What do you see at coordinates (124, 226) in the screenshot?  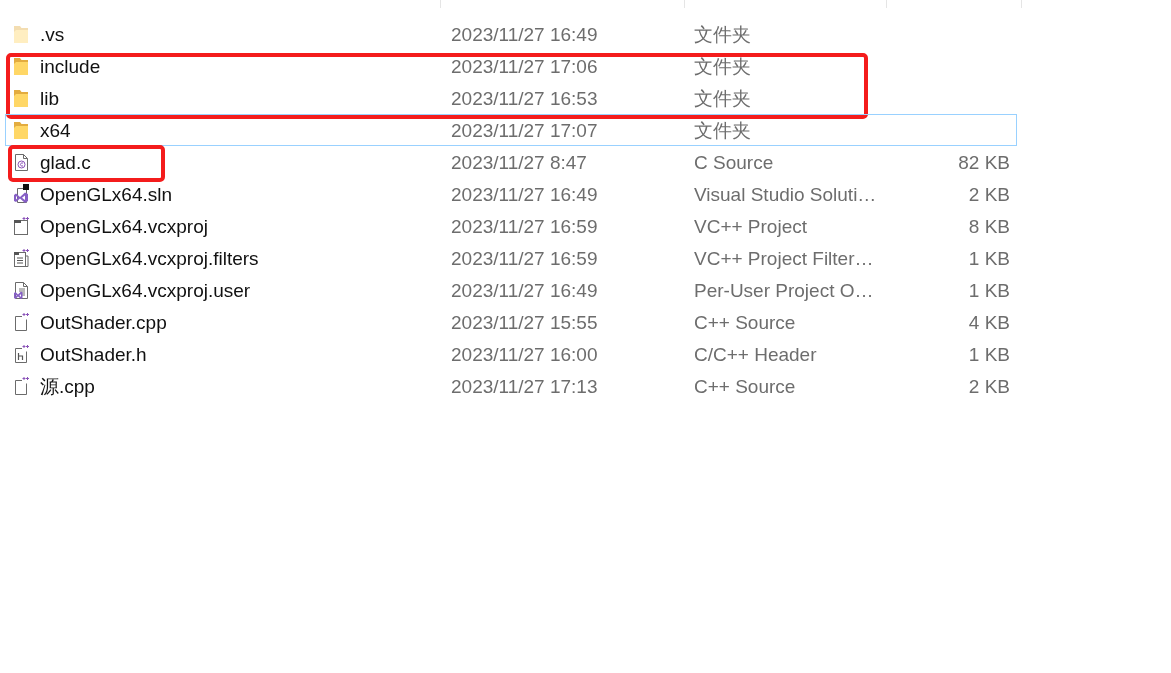 I see `file-name: OpenGLx64.vcxproj` at bounding box center [124, 226].